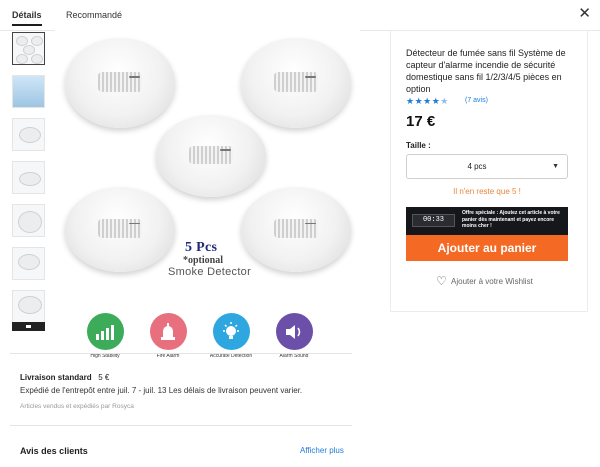  What do you see at coordinates (421, 121) in the screenshot?
I see `product-price: 17 €` at bounding box center [421, 121].